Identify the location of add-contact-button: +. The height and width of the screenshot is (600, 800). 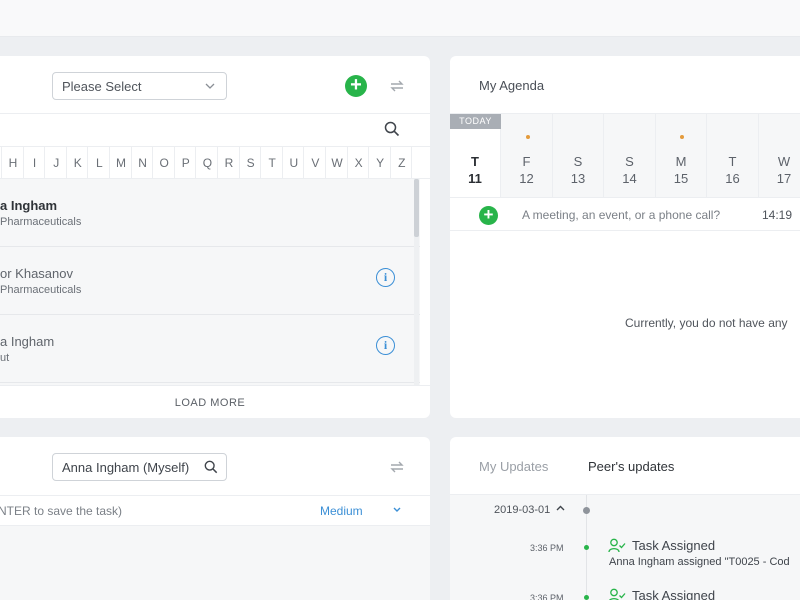
(356, 86).